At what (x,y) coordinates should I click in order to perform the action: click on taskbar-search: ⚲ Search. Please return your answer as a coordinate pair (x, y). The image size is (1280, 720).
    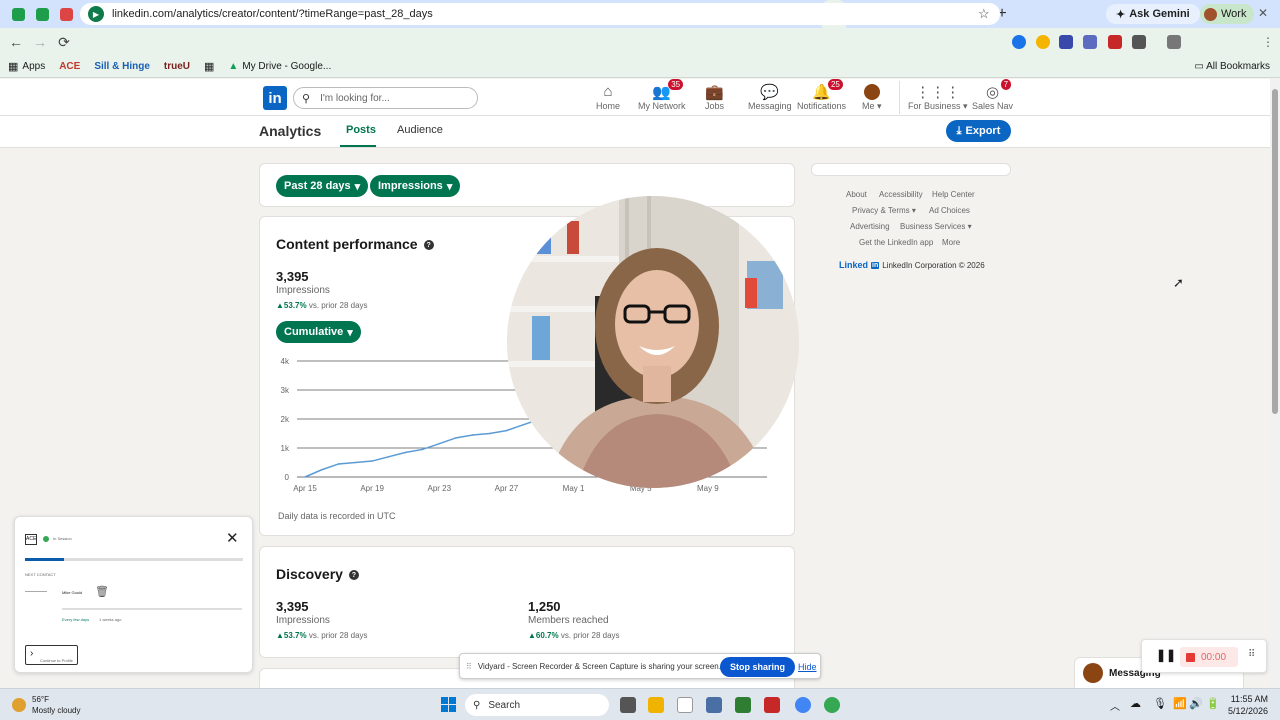
    Looking at the image, I should click on (537, 705).